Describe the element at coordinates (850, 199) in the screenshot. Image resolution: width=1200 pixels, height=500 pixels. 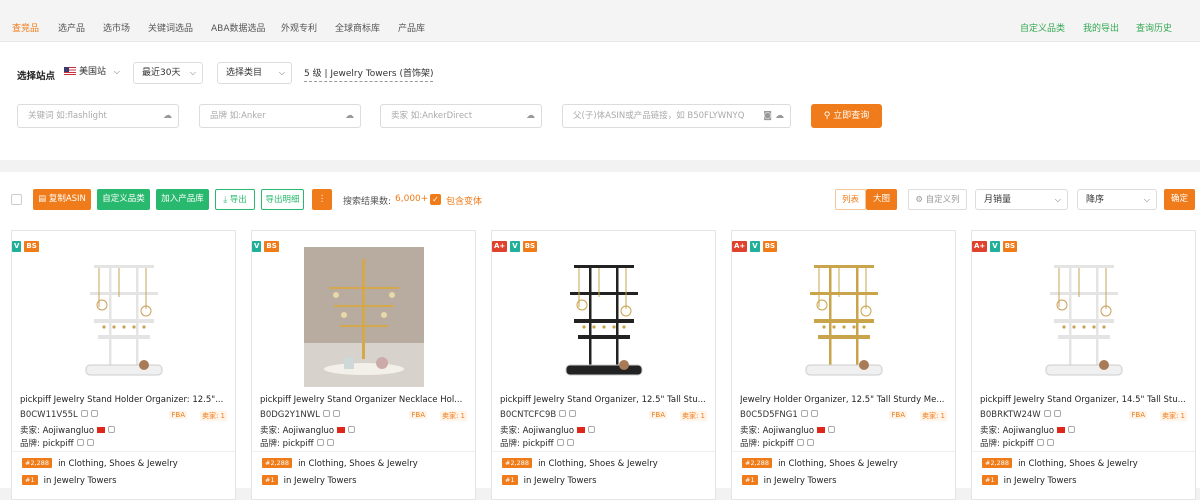
I see `list-view-button: 列表` at that location.